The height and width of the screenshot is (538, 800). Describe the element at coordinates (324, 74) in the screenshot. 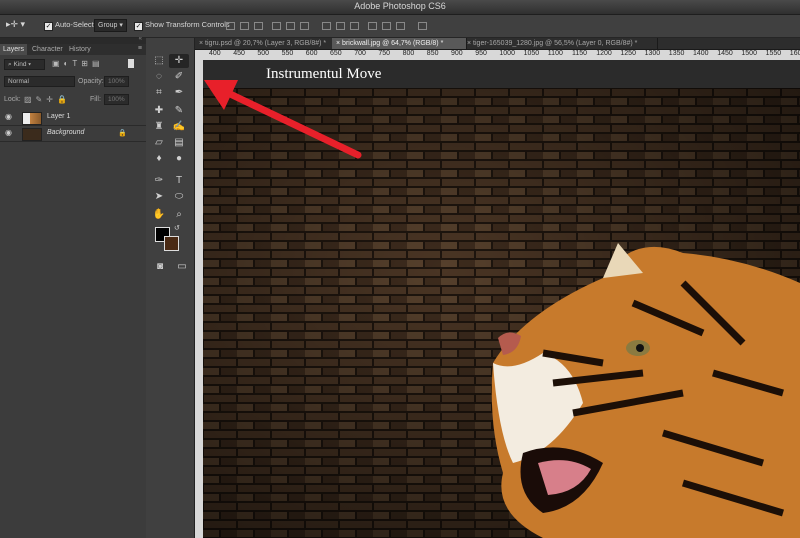

I see `annotation-label: Instrumentul Move` at that location.